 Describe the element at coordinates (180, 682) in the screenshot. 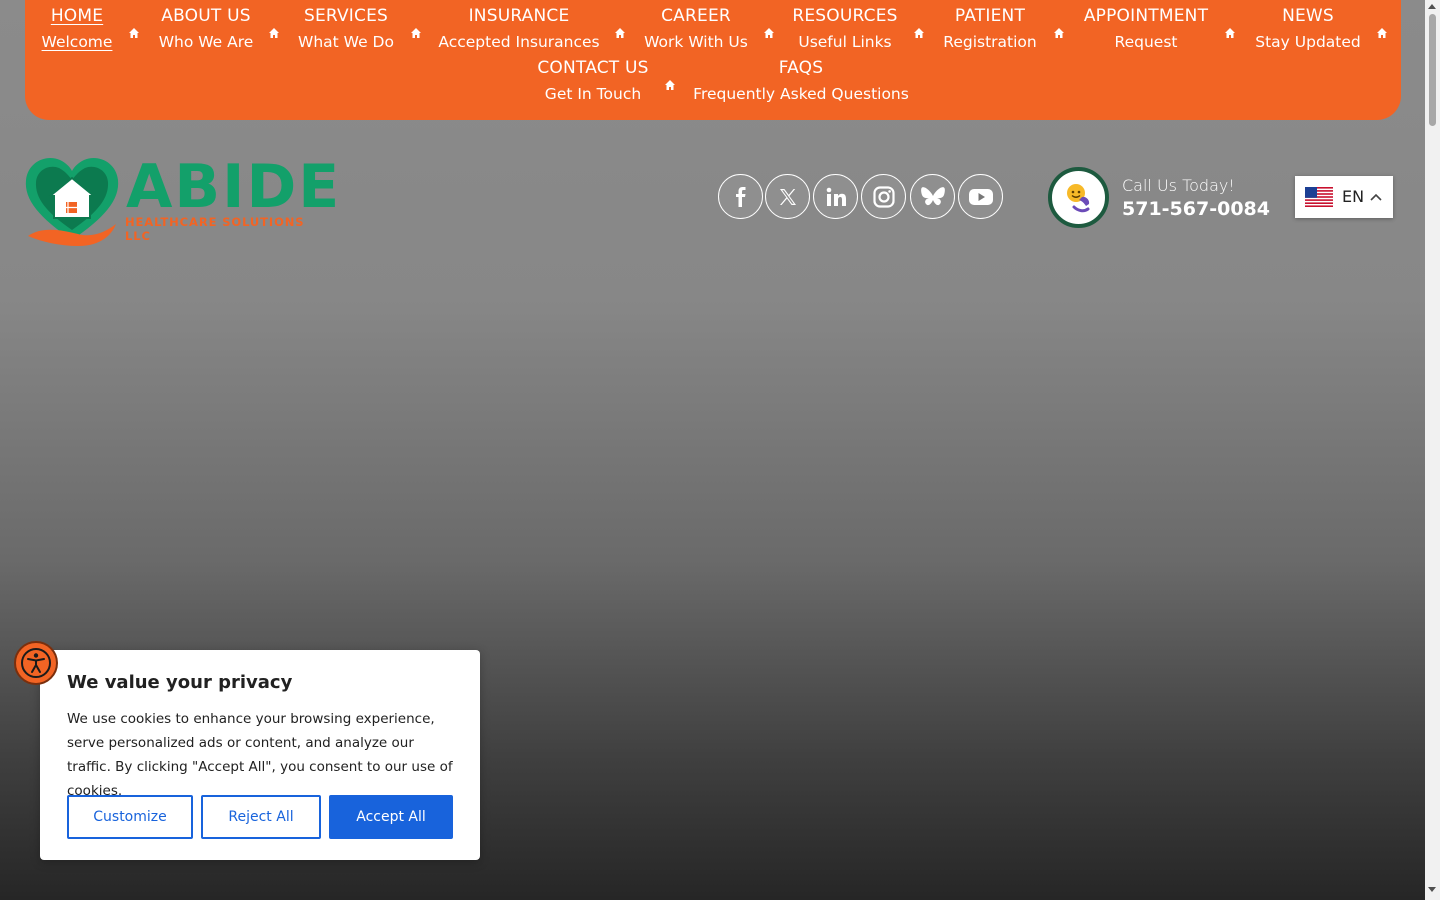

I see `cookie-title: We value your privacy` at that location.